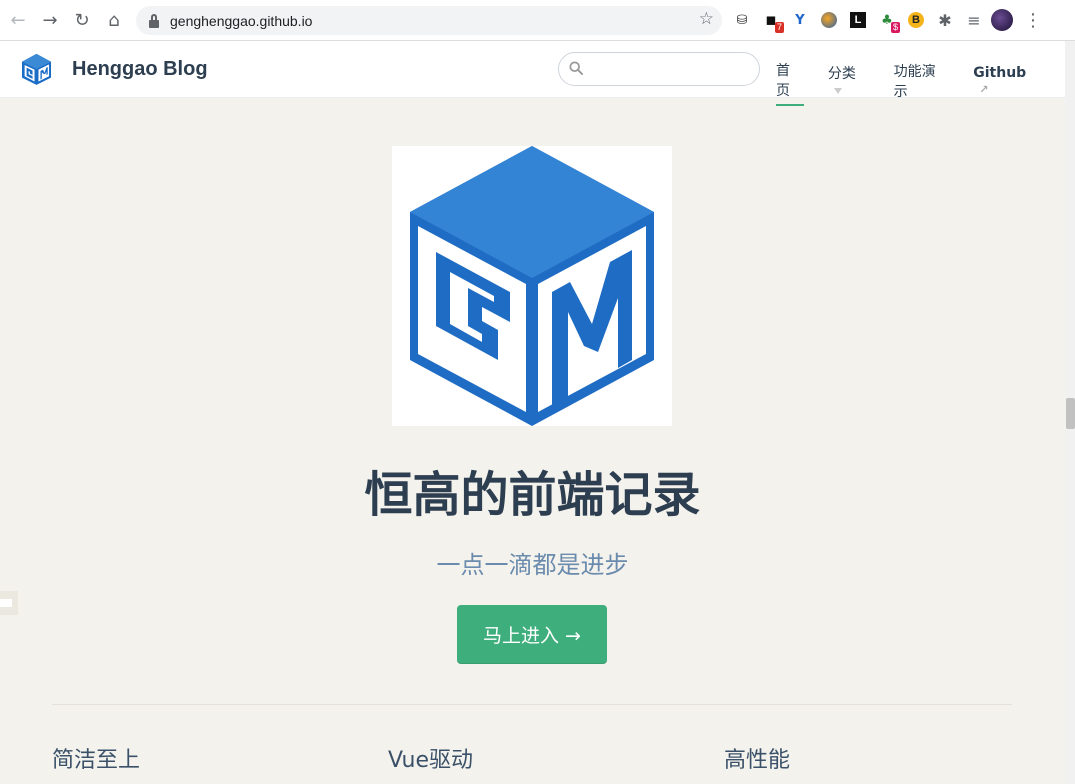 This screenshot has height=784, width=1075. Describe the element at coordinates (742, 20) in the screenshot. I see `coins-extension-icon: ⛁` at that location.